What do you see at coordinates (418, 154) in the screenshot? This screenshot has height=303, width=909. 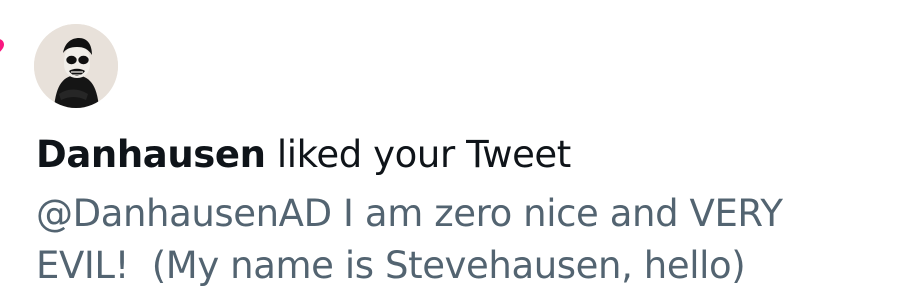 I see `action-text: liked your Tweet` at bounding box center [418, 154].